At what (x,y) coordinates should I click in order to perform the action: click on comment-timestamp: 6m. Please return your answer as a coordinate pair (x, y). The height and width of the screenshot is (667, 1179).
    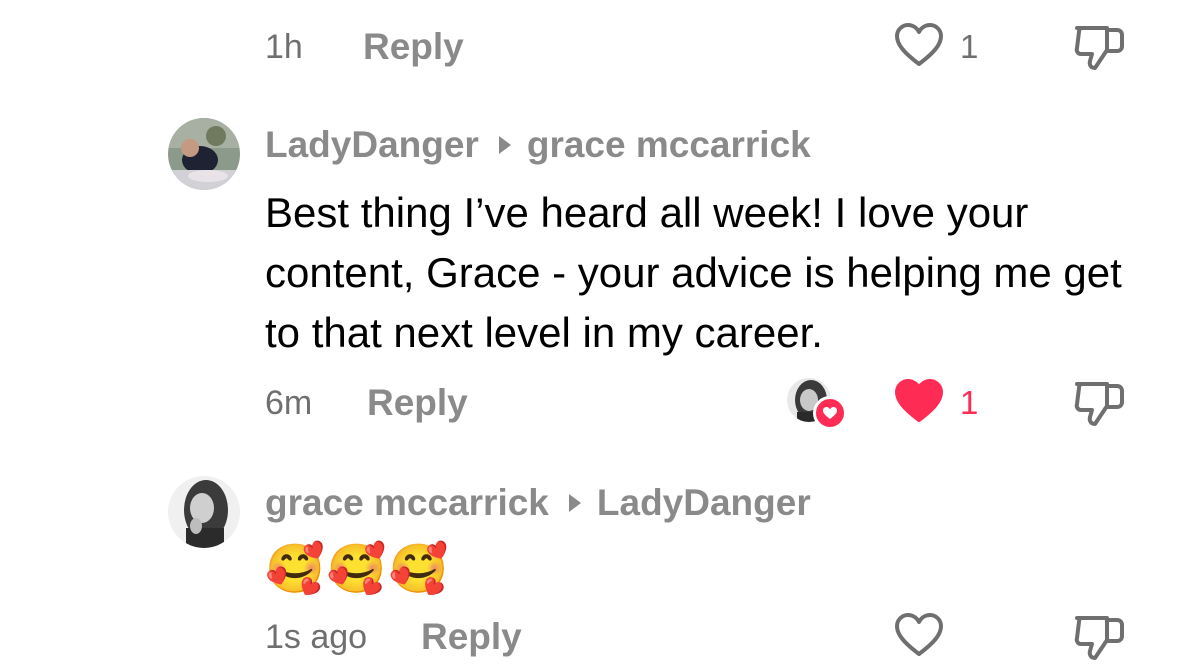
    Looking at the image, I should click on (289, 403).